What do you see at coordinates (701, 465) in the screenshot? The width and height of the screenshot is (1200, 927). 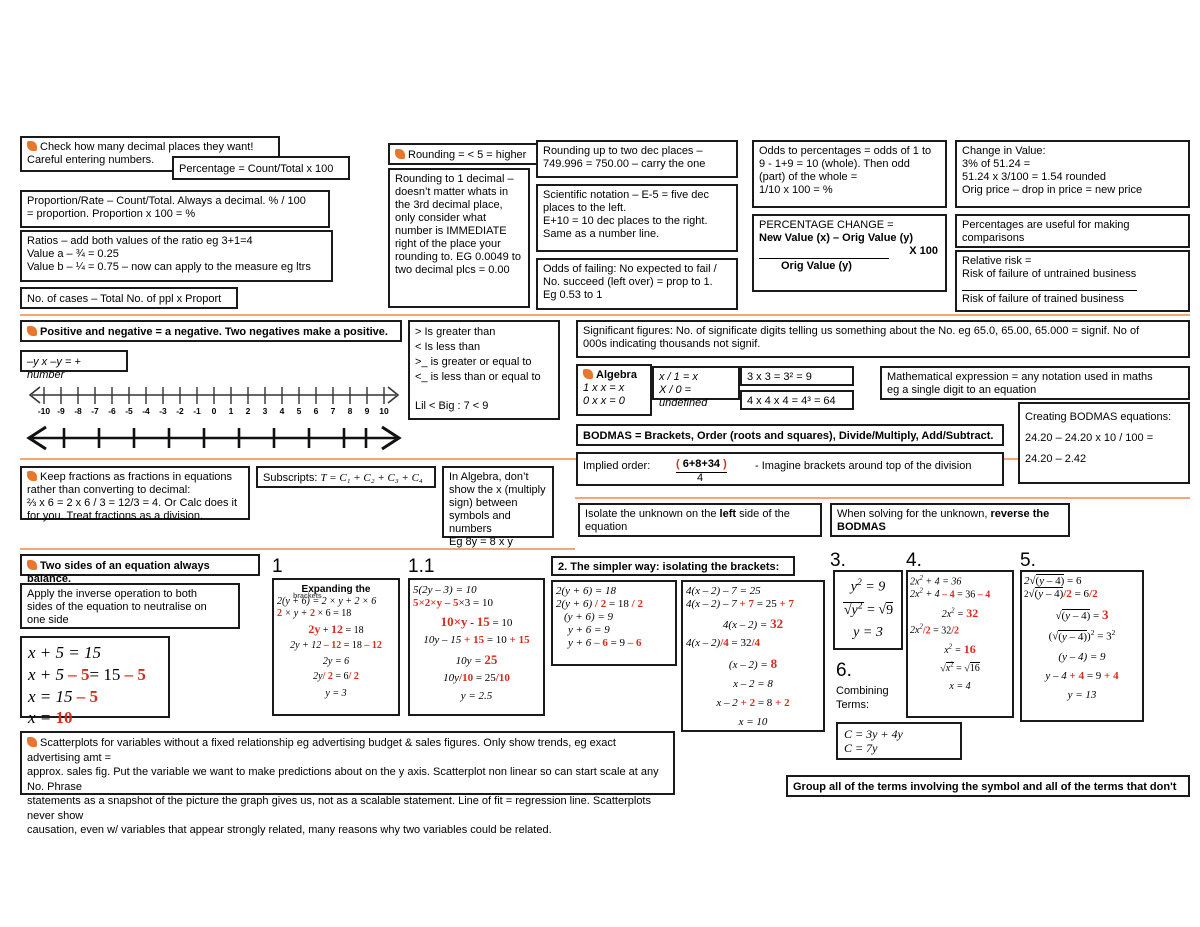 I see `implied-order-numerator: ( 6+8+34 )` at bounding box center [701, 465].